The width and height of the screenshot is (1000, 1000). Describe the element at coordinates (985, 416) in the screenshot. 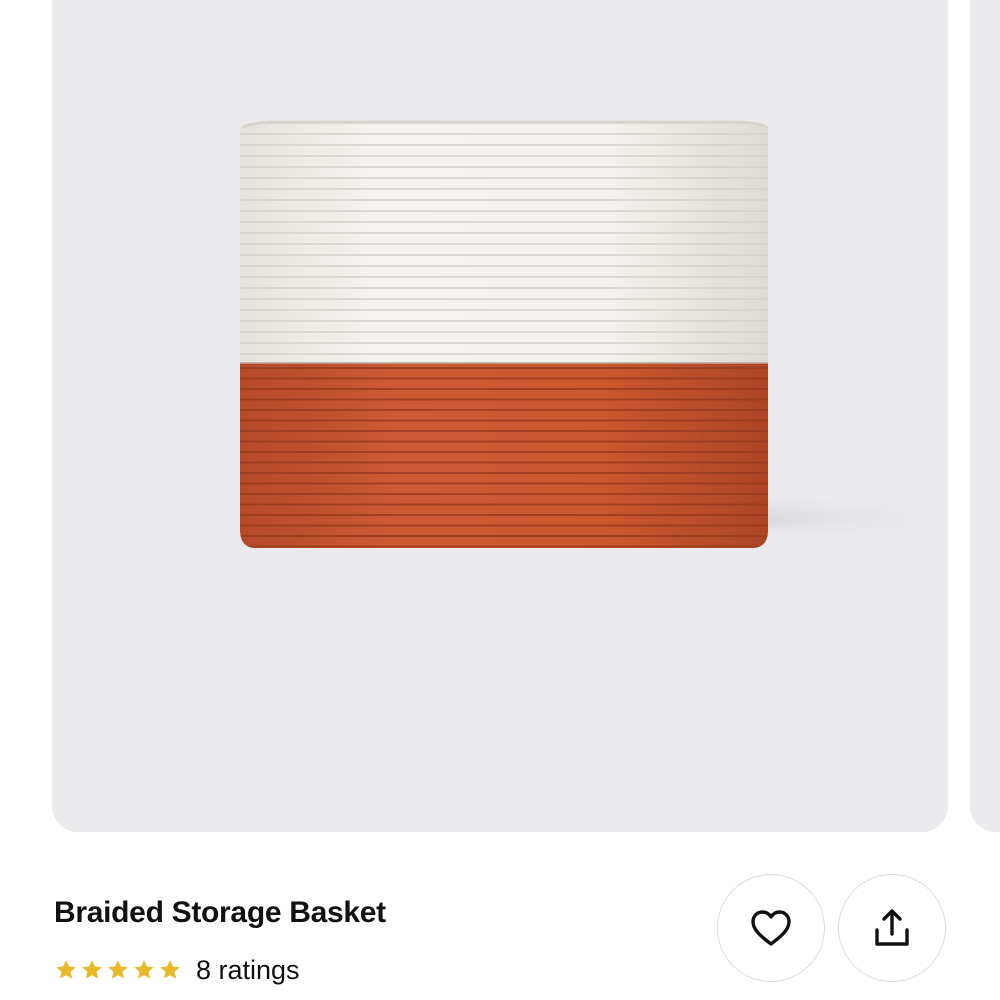

I see `next-image-card-peek` at that location.